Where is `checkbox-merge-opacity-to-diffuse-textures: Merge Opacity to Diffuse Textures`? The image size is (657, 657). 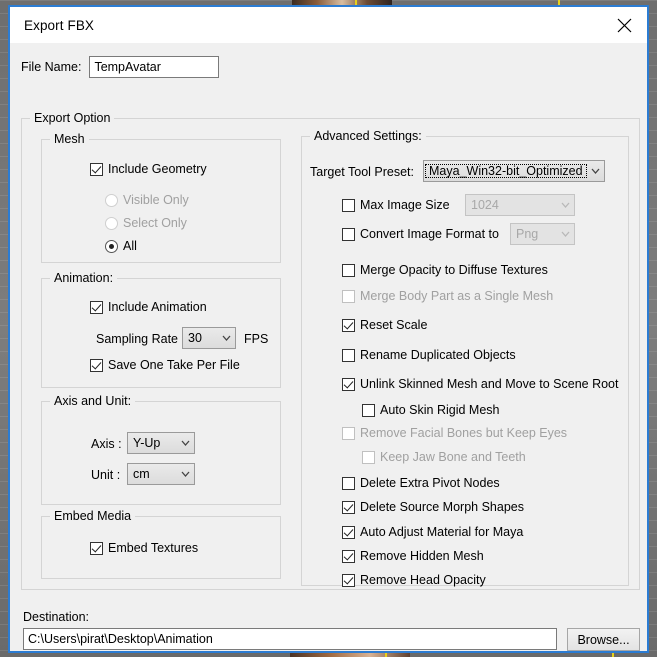
checkbox-merge-opacity-to-diffuse-textures: Merge Opacity to Diffuse Textures is located at coordinates (445, 270).